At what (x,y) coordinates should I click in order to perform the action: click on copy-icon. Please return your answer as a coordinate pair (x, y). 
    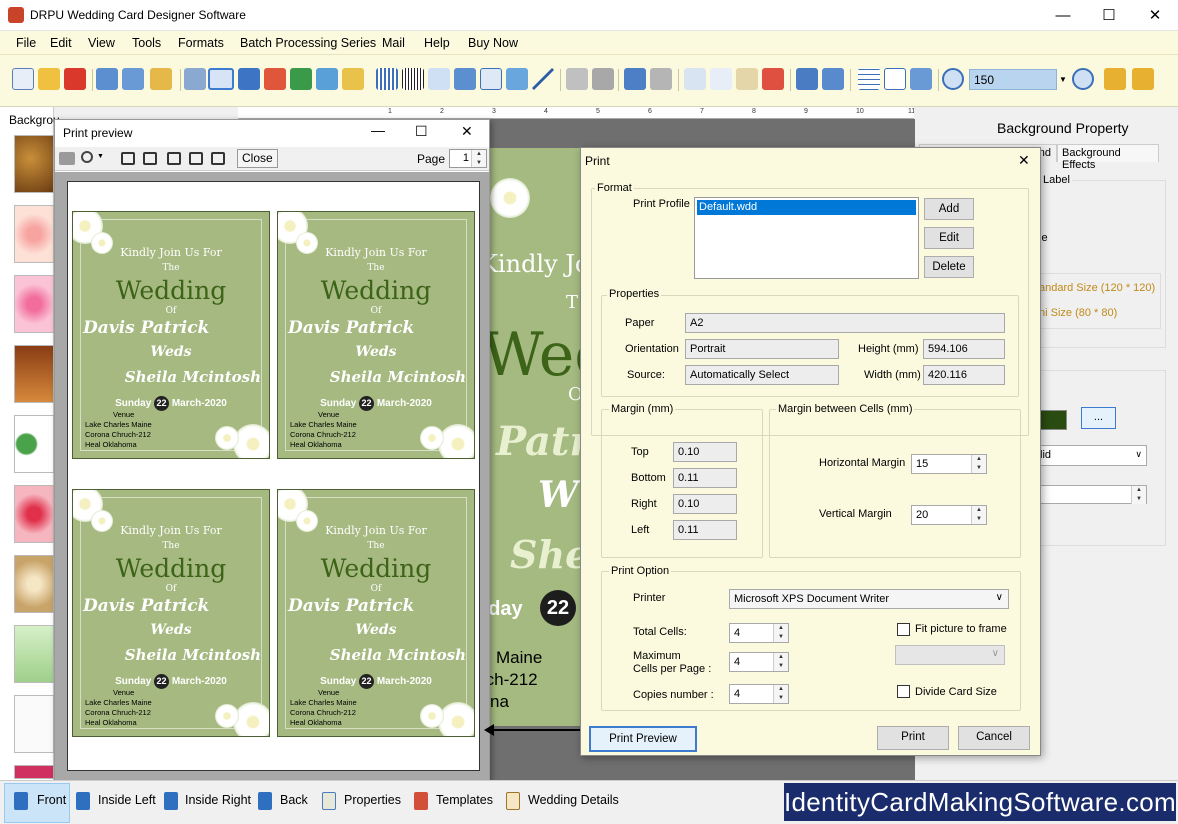
    Looking at the image, I should click on (721, 79).